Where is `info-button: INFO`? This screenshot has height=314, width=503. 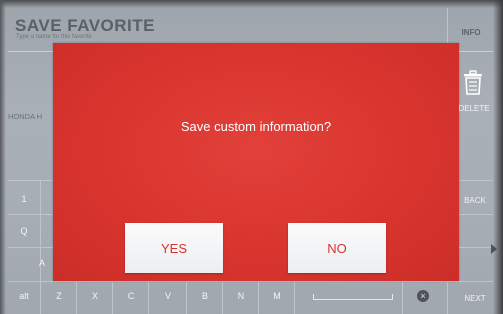
info-button: INFO is located at coordinates (471, 32).